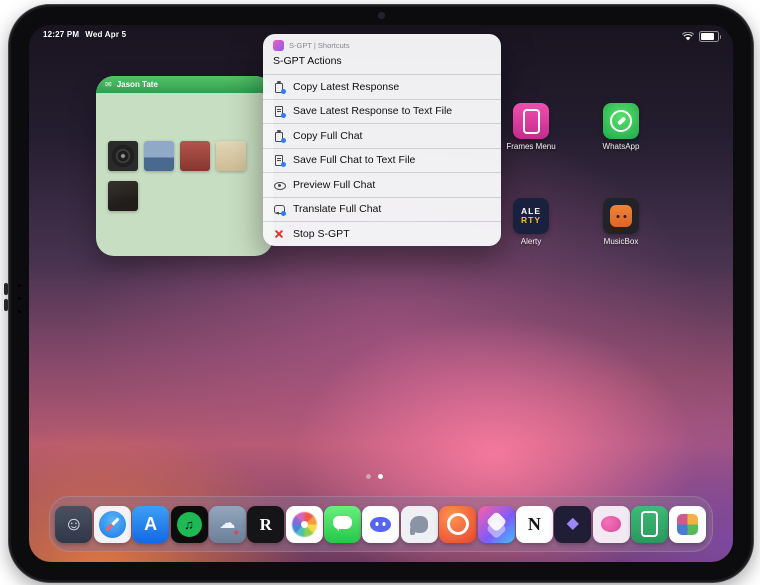 The height and width of the screenshot is (585, 760). I want to click on whatsapp-icon, so click(621, 121).